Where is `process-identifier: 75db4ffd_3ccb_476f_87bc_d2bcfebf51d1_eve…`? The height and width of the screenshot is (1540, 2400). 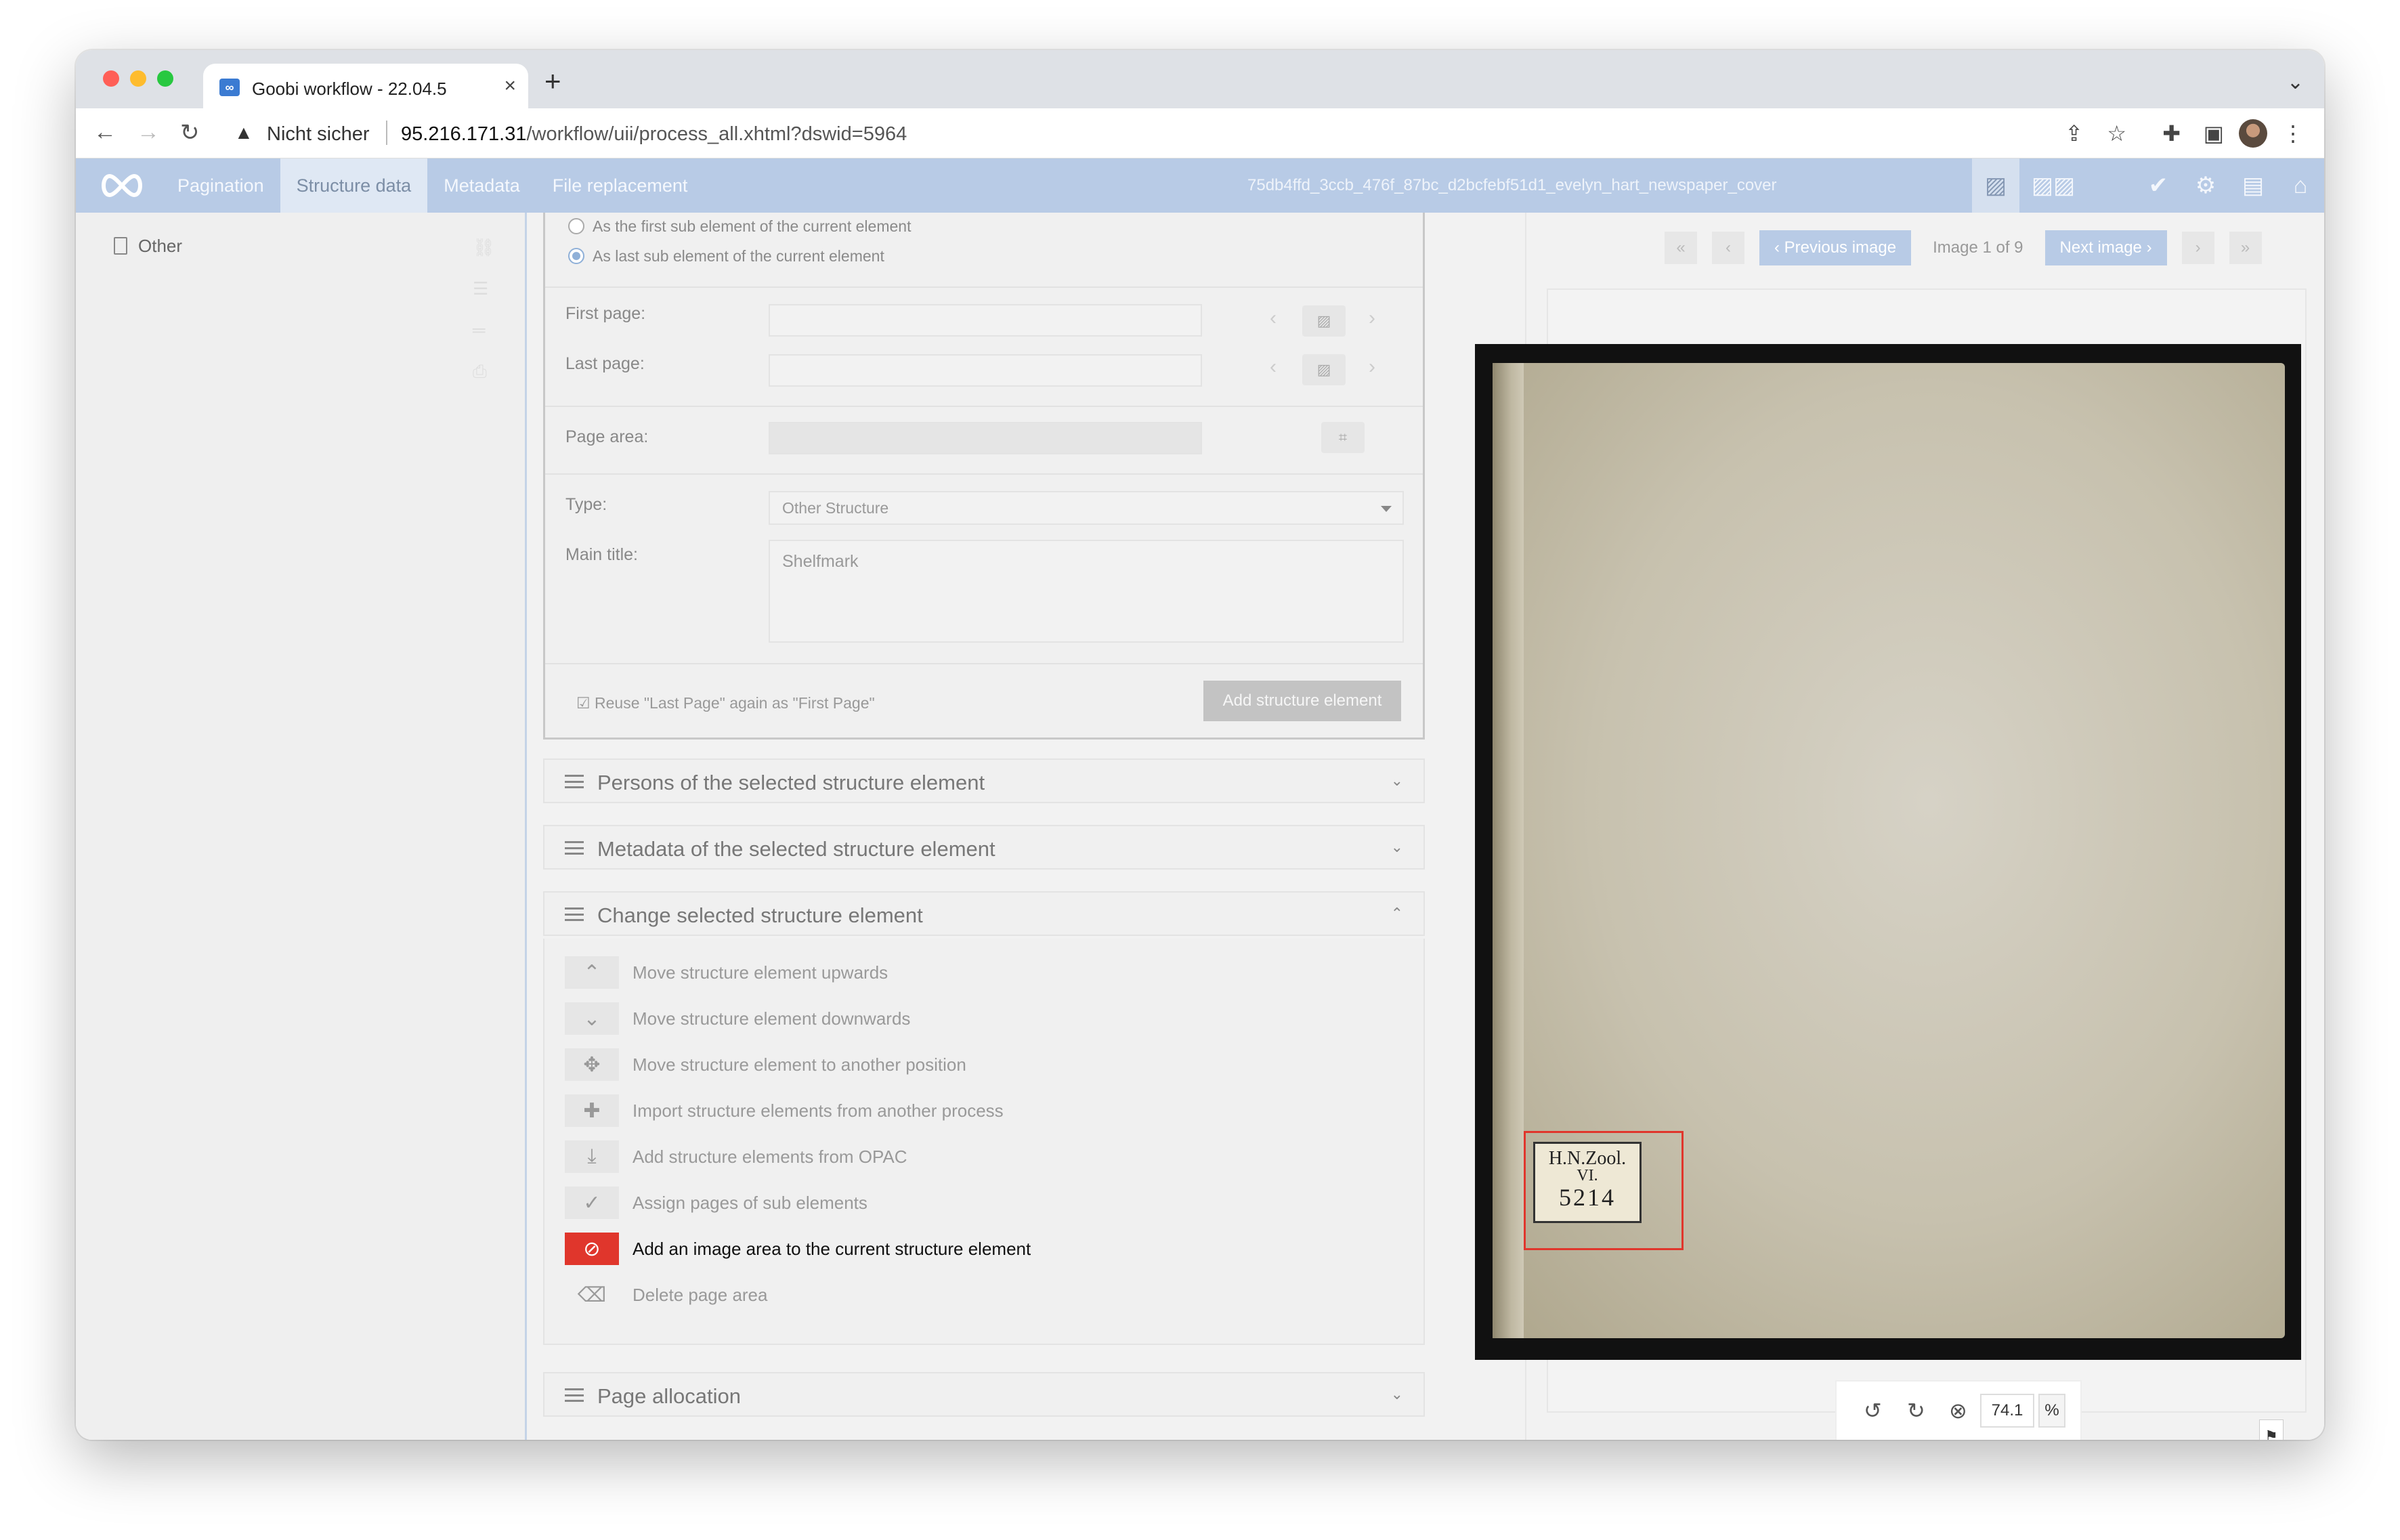
process-identifier: 75db4ffd_3ccb_476f_87bc_d2bcfebf51d1_eve… is located at coordinates (1512, 185).